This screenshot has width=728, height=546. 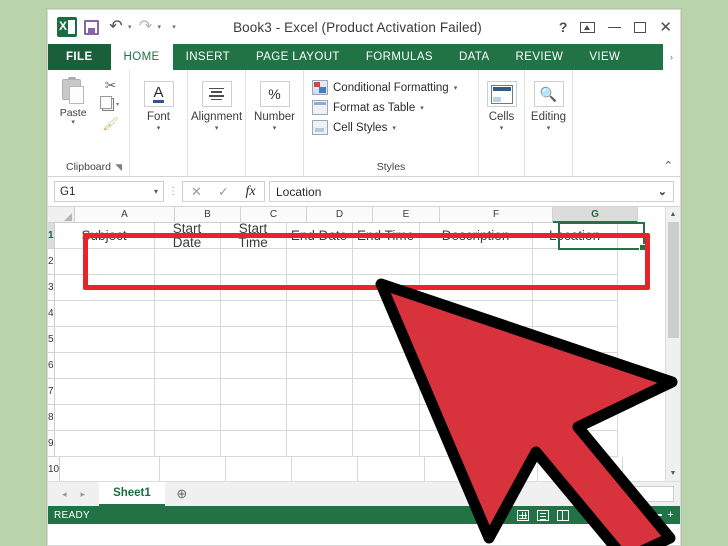 I want to click on formula-bar-more-icon: ⋮, so click(x=173, y=191).